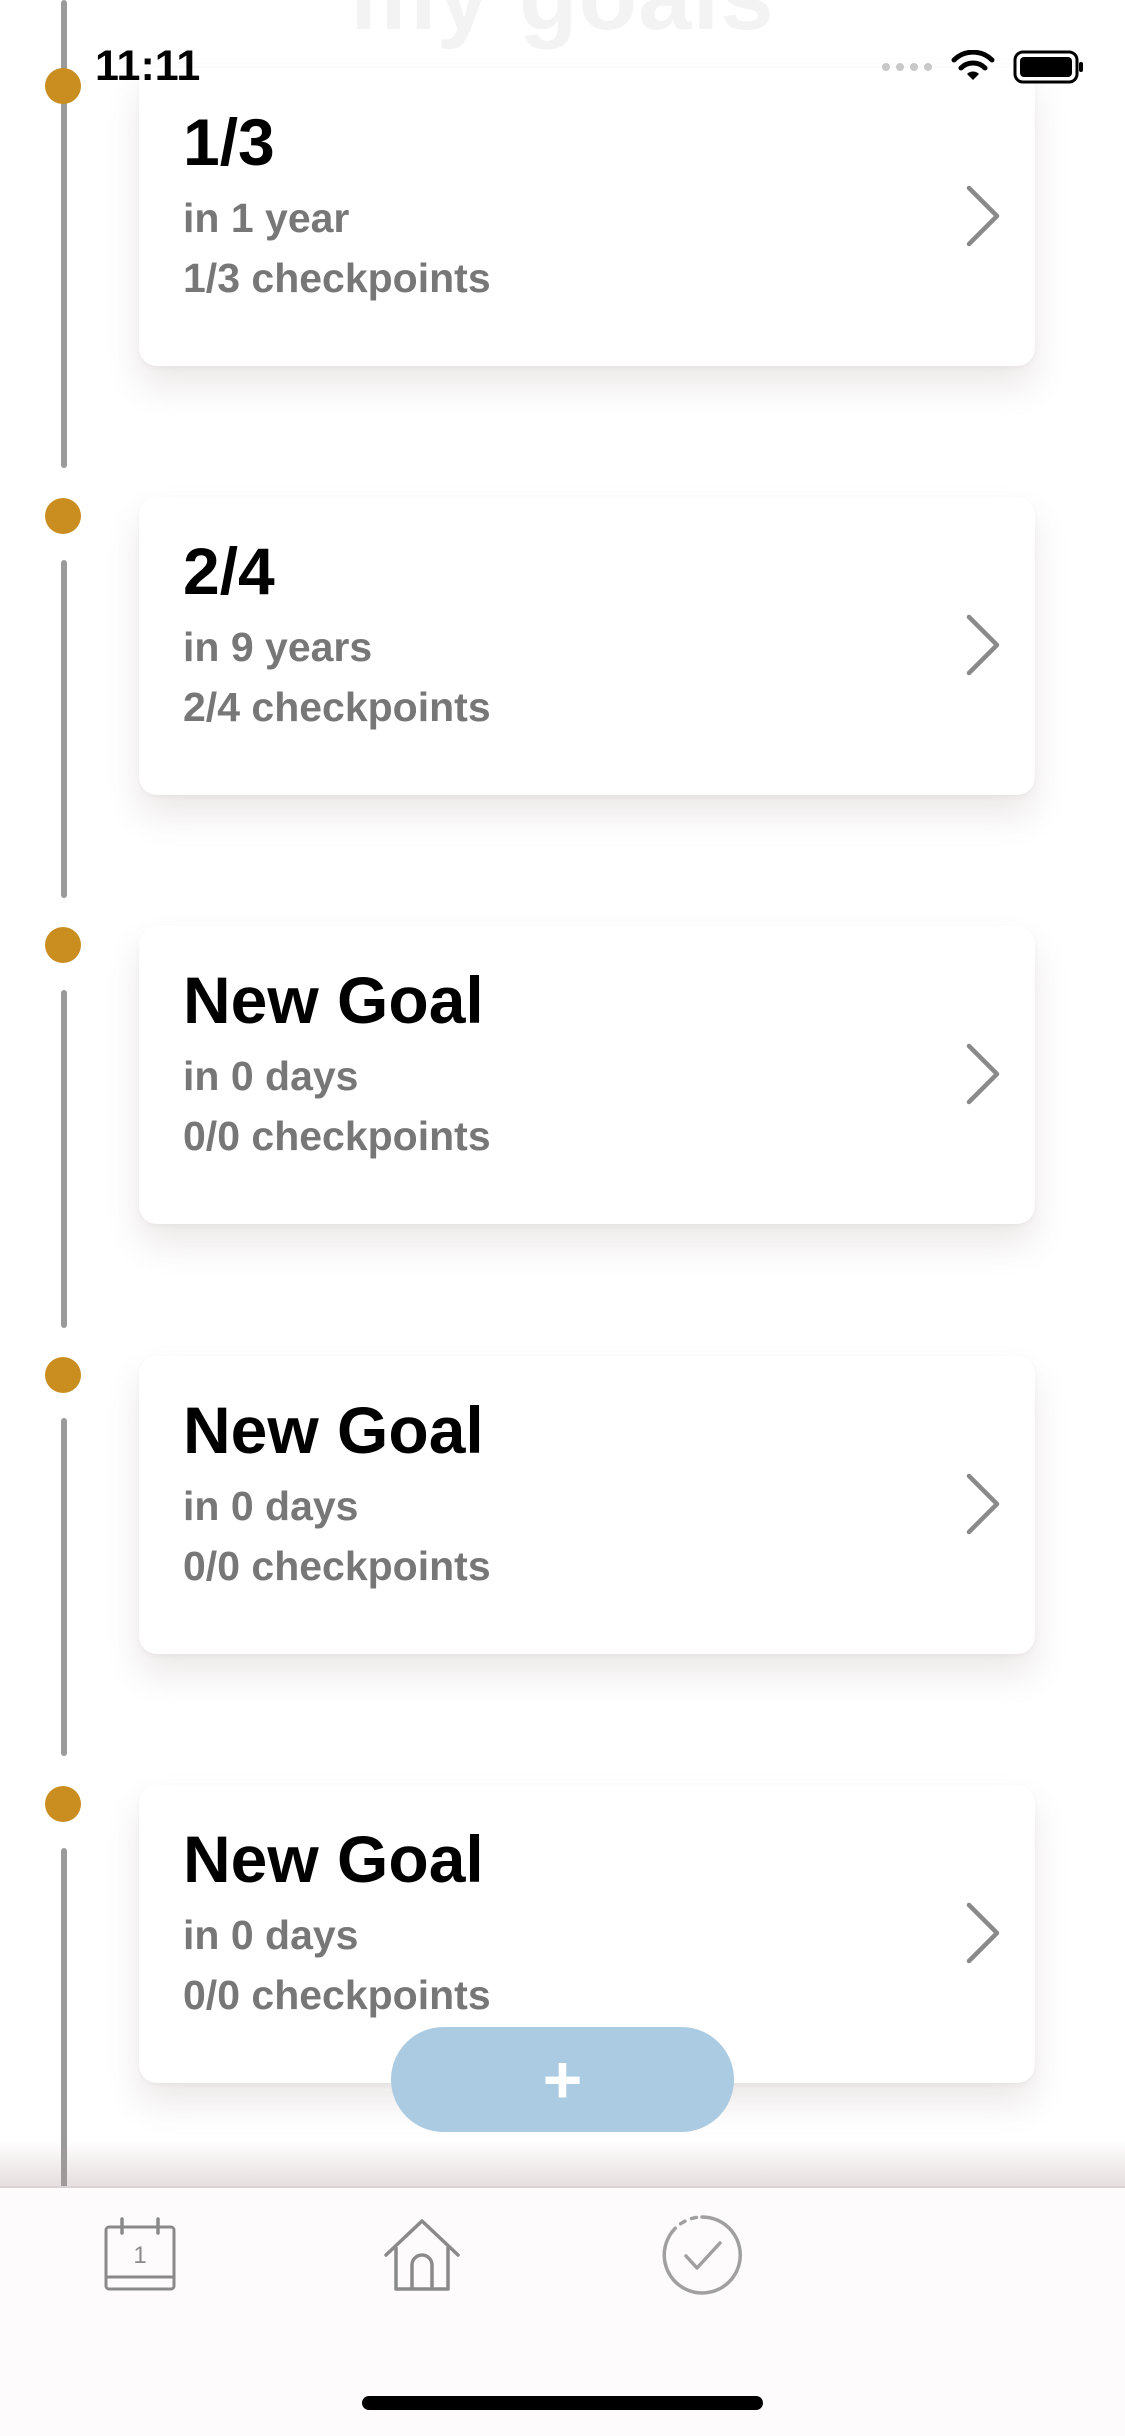 The image size is (1125, 2436). I want to click on tab-bar-shadow, so click(562, 2164).